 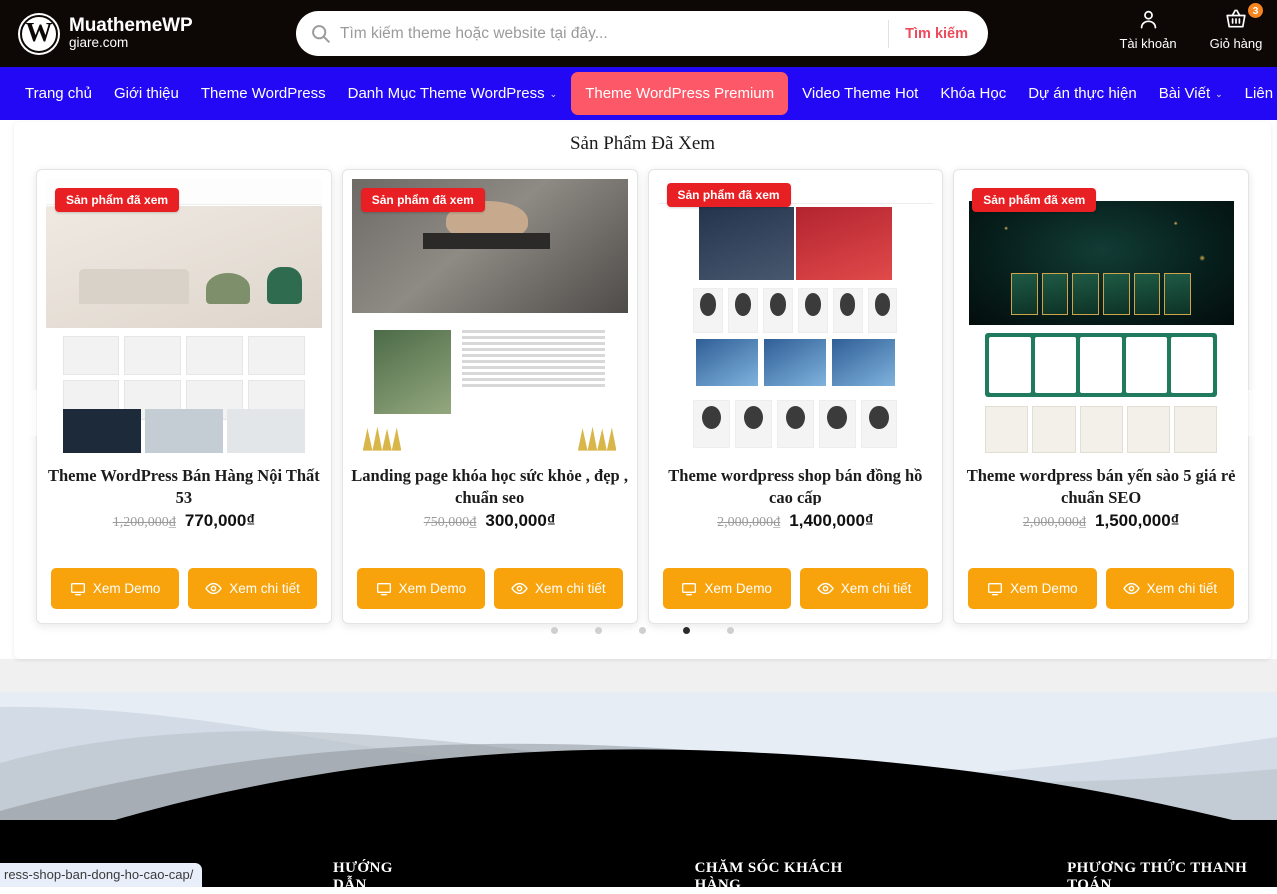 What do you see at coordinates (1172, 877) in the screenshot?
I see `footer-heading-phuong-thuc-thanh-toan: PHƯƠNG THỨC THANH TOÁN` at bounding box center [1172, 877].